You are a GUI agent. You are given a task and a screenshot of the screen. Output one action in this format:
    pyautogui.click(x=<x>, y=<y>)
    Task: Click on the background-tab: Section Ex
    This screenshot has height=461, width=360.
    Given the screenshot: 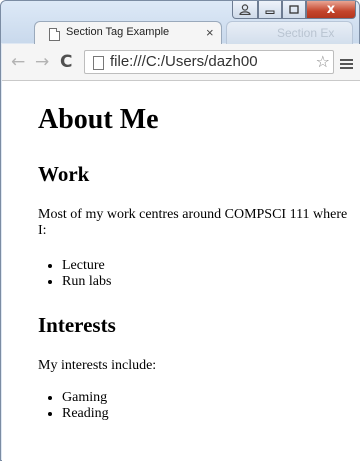 What is the action you would take?
    pyautogui.click(x=289, y=33)
    